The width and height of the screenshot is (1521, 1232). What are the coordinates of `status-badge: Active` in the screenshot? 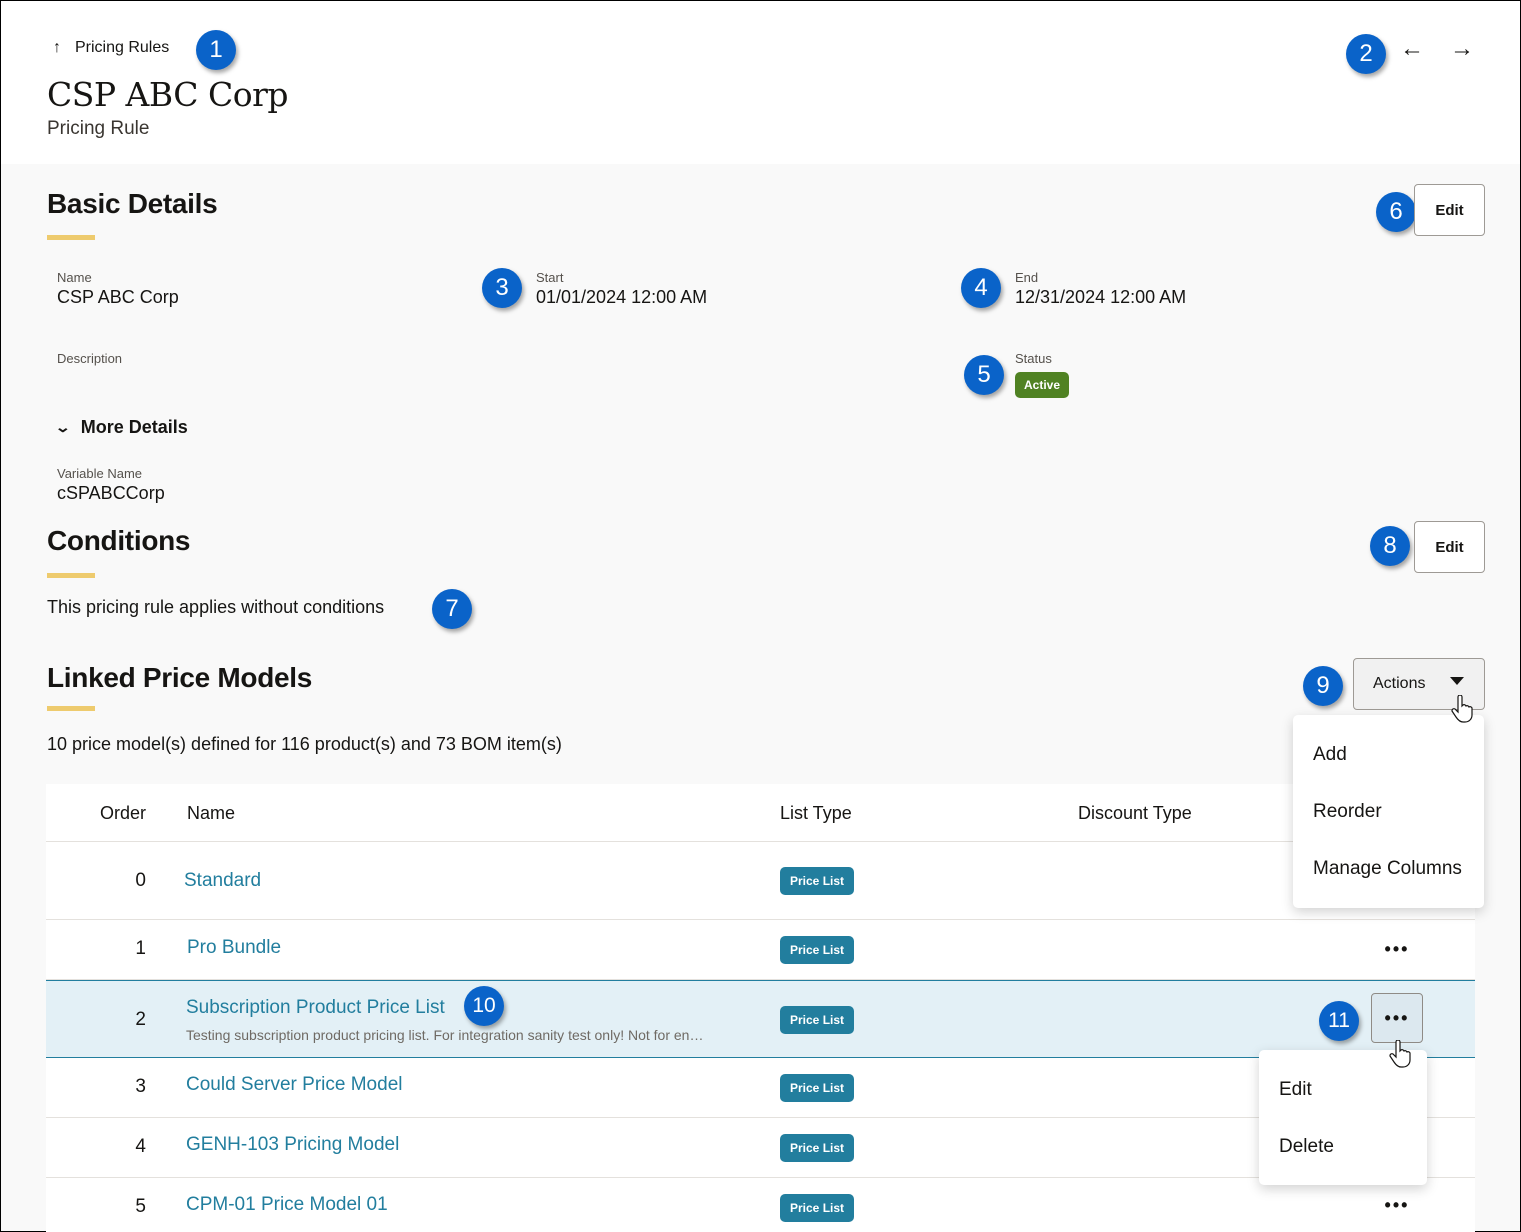 It's located at (1042, 385).